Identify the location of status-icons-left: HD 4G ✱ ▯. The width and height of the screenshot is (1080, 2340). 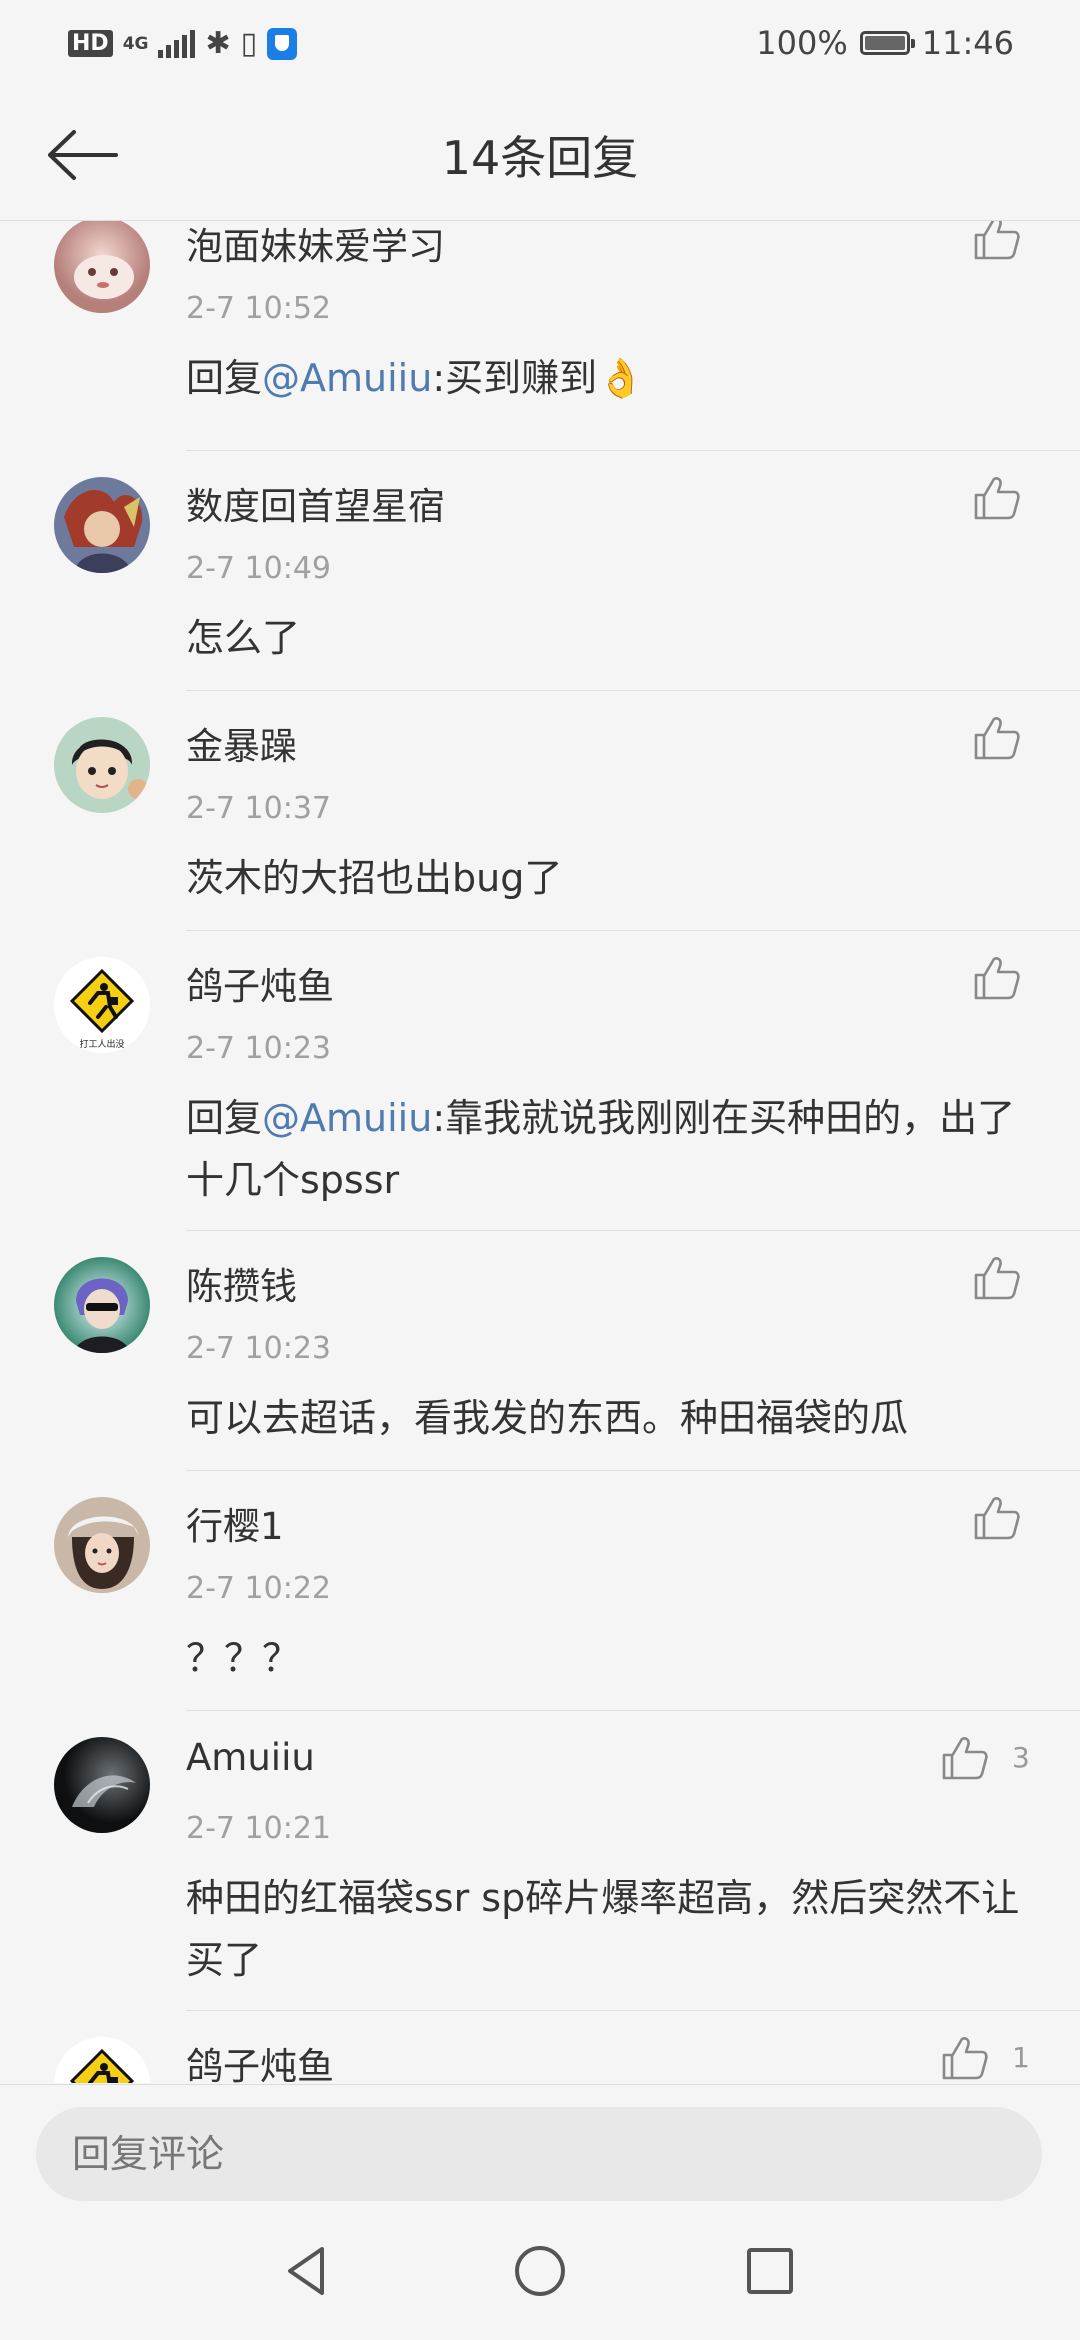
(183, 43).